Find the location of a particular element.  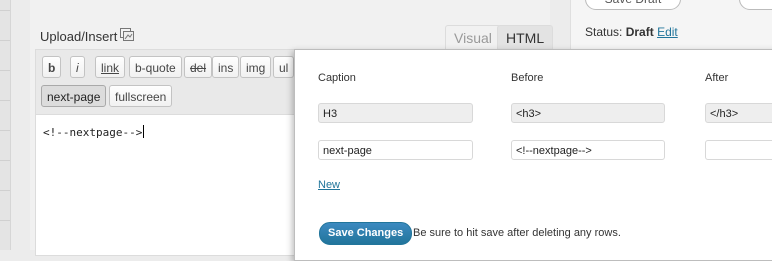

link-button: link is located at coordinates (110, 67).